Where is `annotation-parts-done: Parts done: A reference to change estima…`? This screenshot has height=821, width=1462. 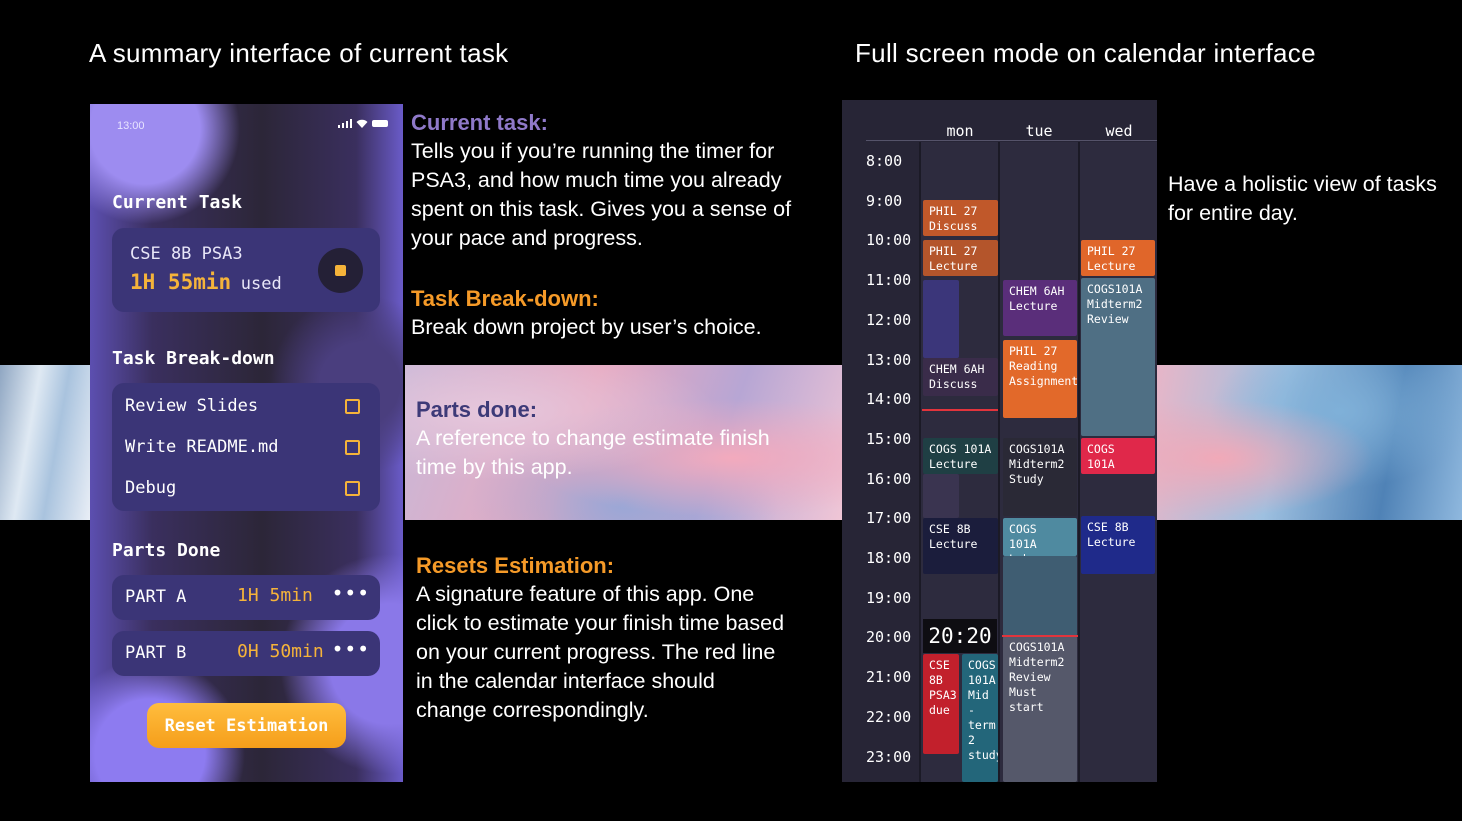 annotation-parts-done: Parts done: A reference to change estima… is located at coordinates (606, 438).